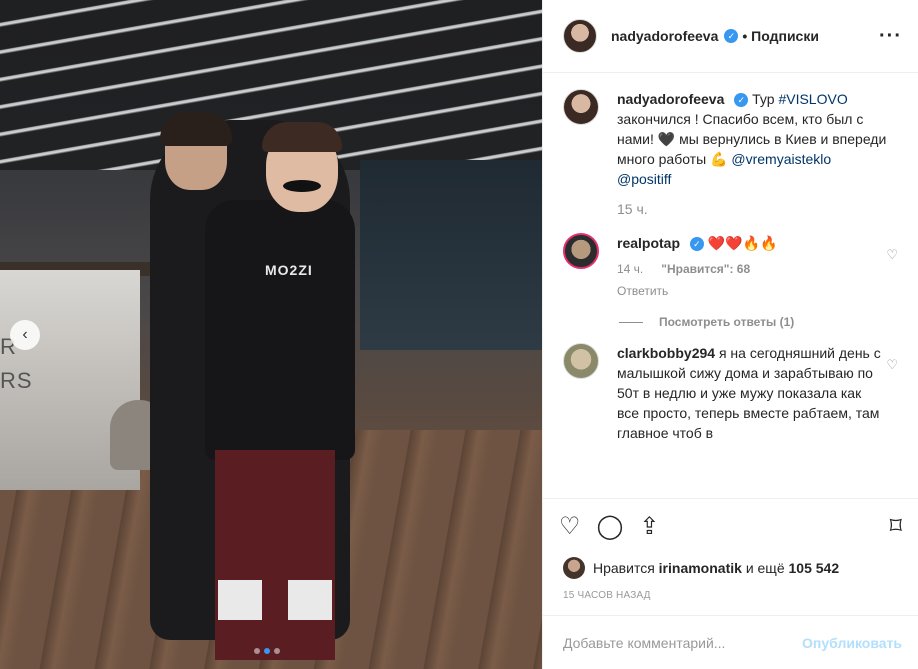 The image size is (918, 669). Describe the element at coordinates (814, 568) in the screenshot. I see `likes-count: 105 542` at that location.